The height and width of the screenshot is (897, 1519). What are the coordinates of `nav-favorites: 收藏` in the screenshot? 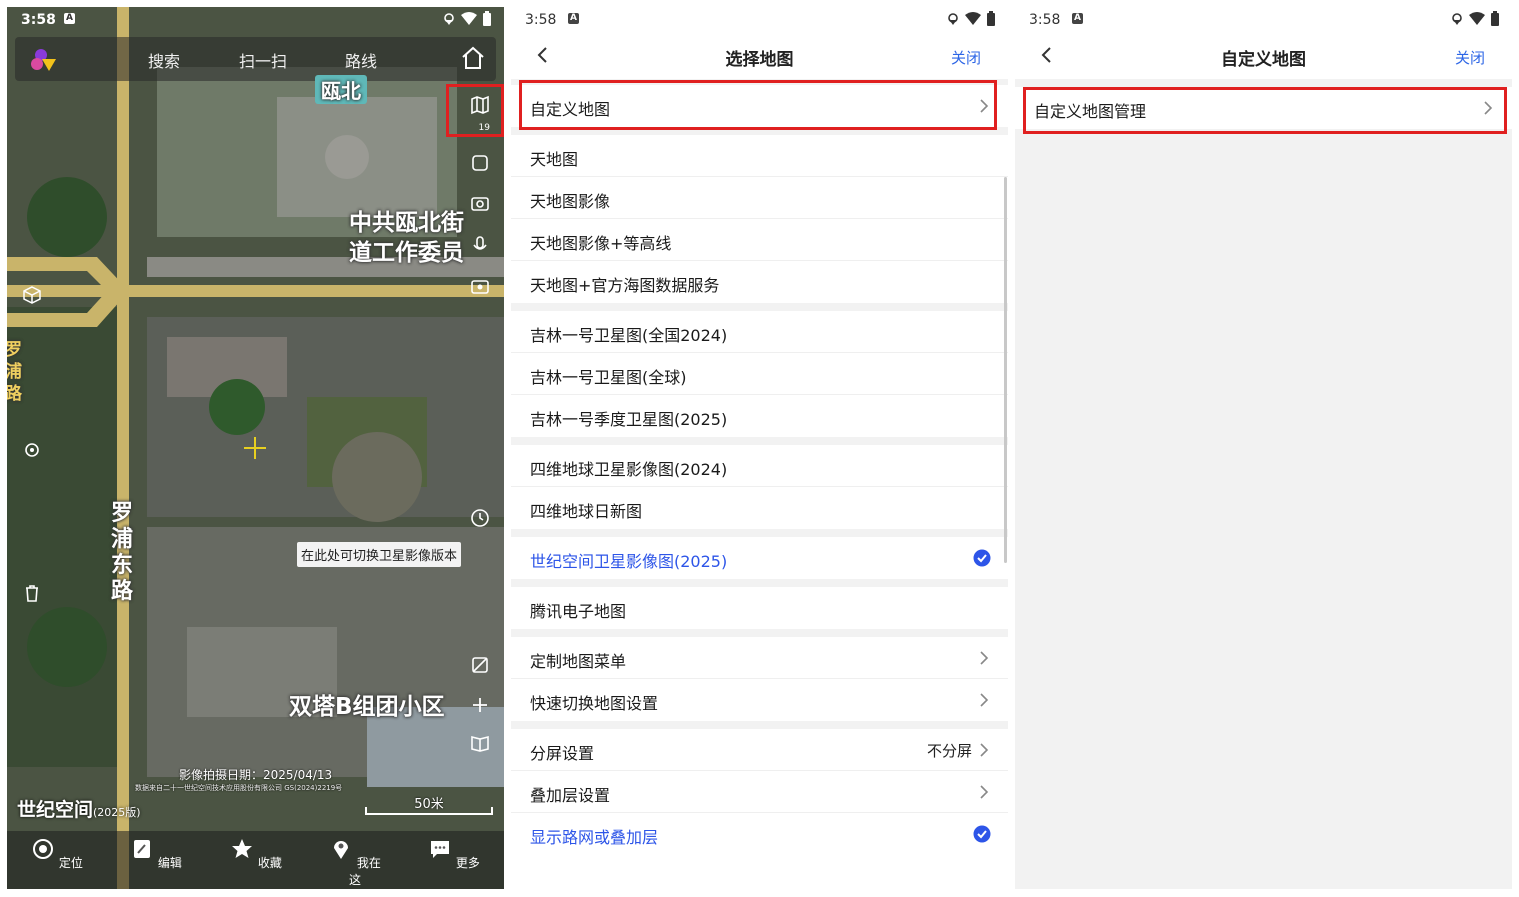 It's located at (256, 854).